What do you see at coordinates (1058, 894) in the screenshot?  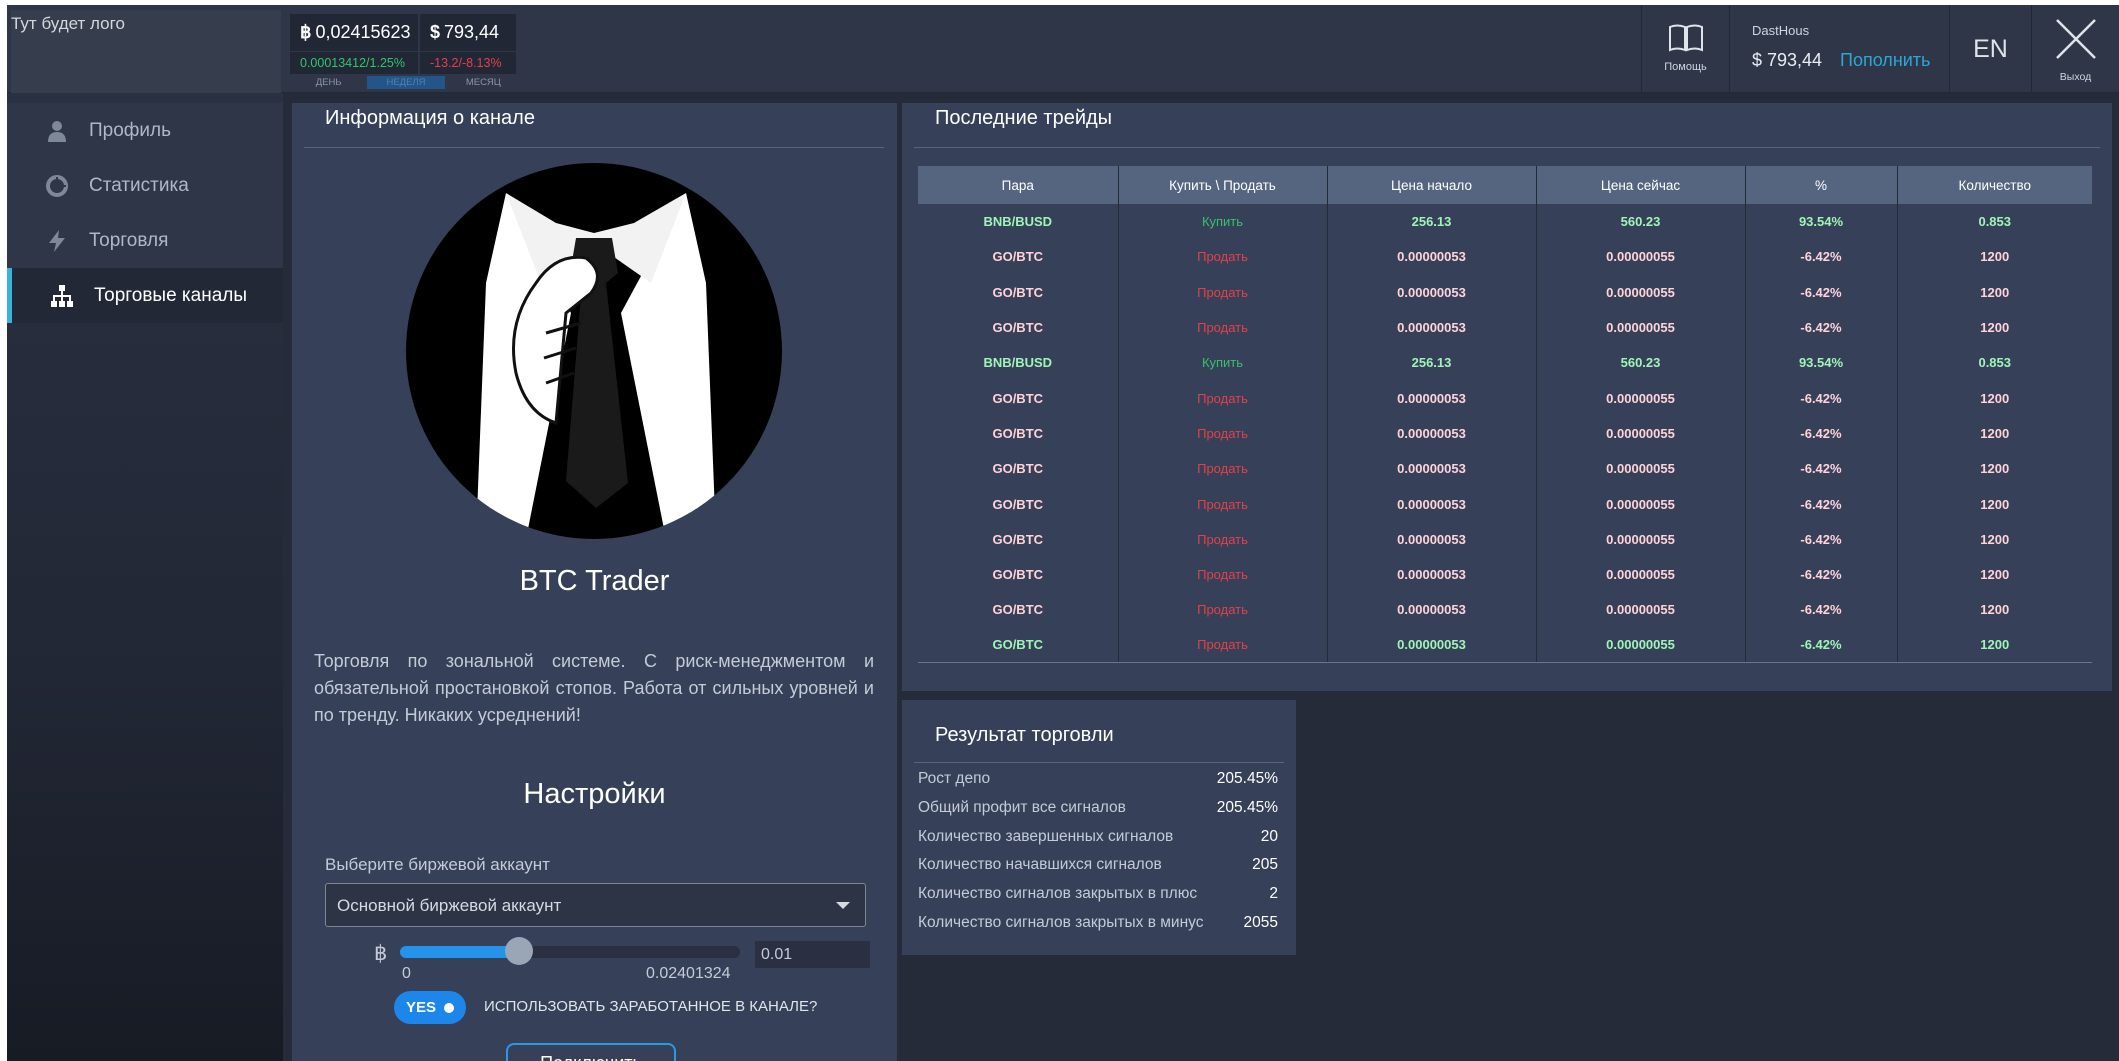 I see `result-label: Количество сигналов закрытых в плюс` at bounding box center [1058, 894].